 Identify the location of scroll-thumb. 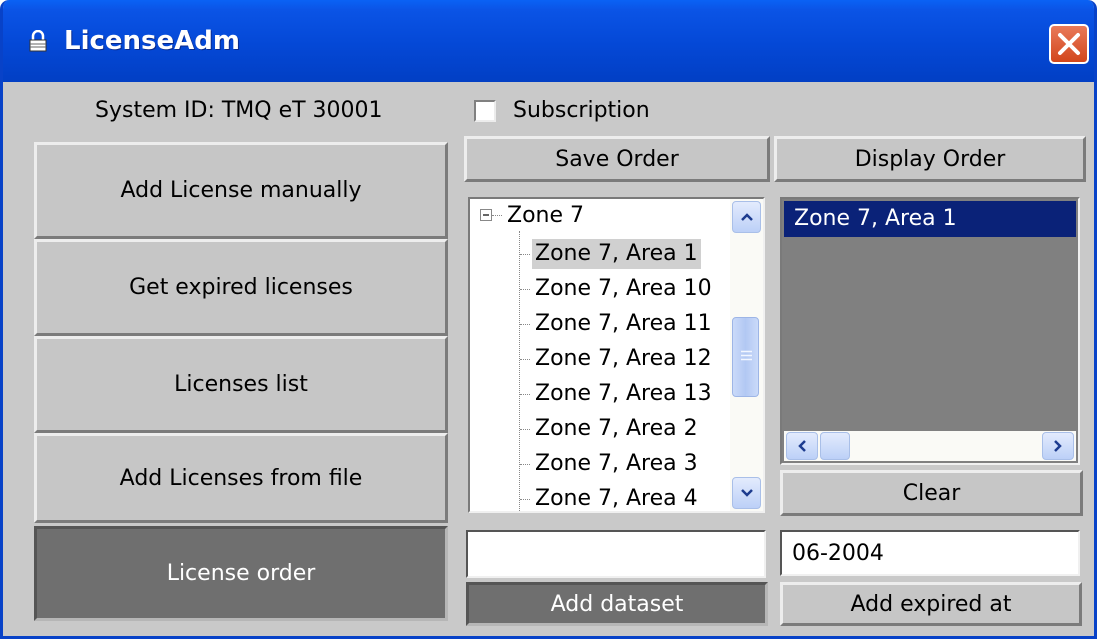
(745, 357).